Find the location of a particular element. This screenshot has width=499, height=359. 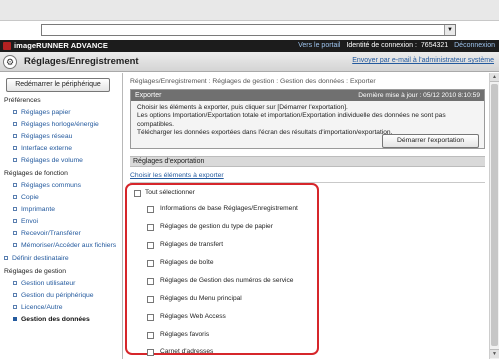

vertical-scrollbar: ▲ ▼ is located at coordinates (494, 216).